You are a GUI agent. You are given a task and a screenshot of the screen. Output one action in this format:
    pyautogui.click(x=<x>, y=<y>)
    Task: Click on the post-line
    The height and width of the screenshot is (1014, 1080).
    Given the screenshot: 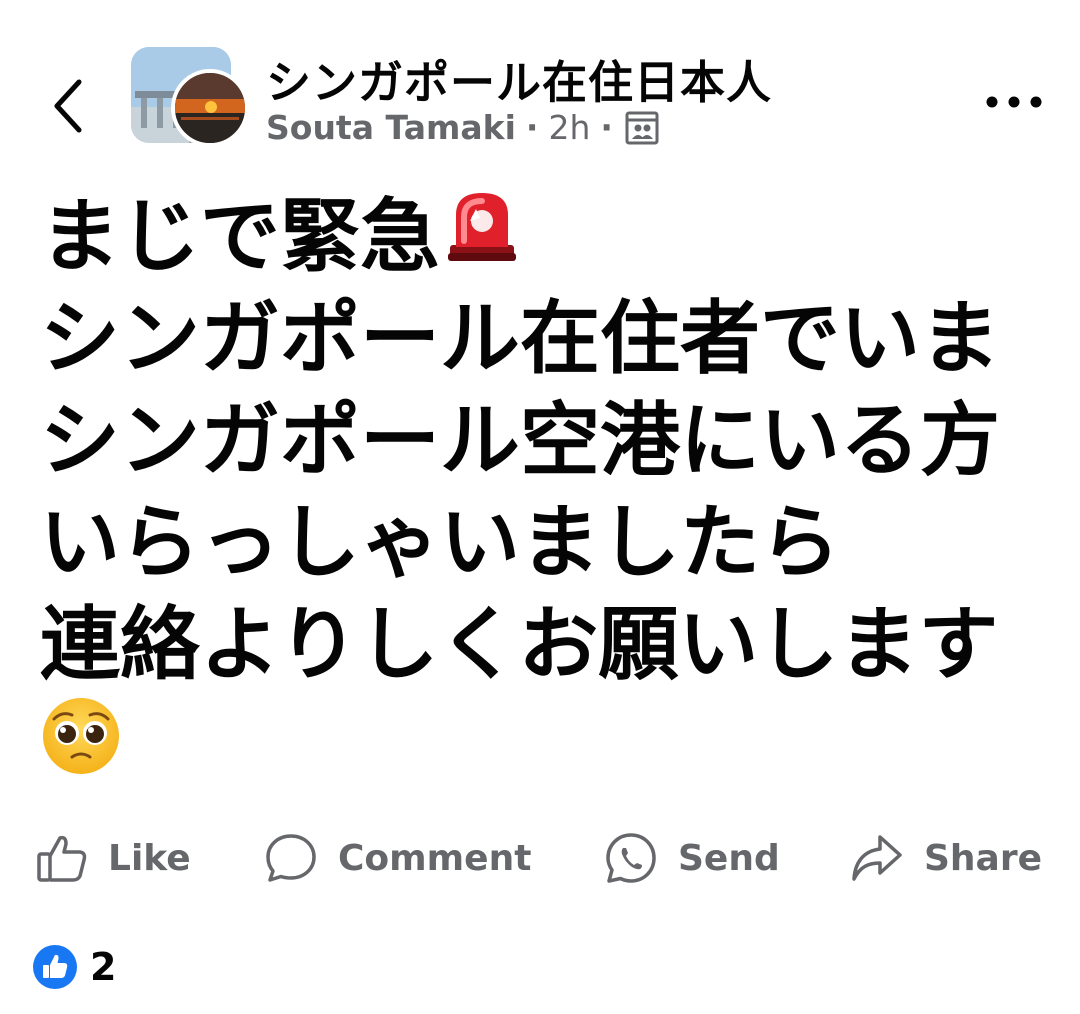 What is the action you would take?
    pyautogui.click(x=550, y=747)
    